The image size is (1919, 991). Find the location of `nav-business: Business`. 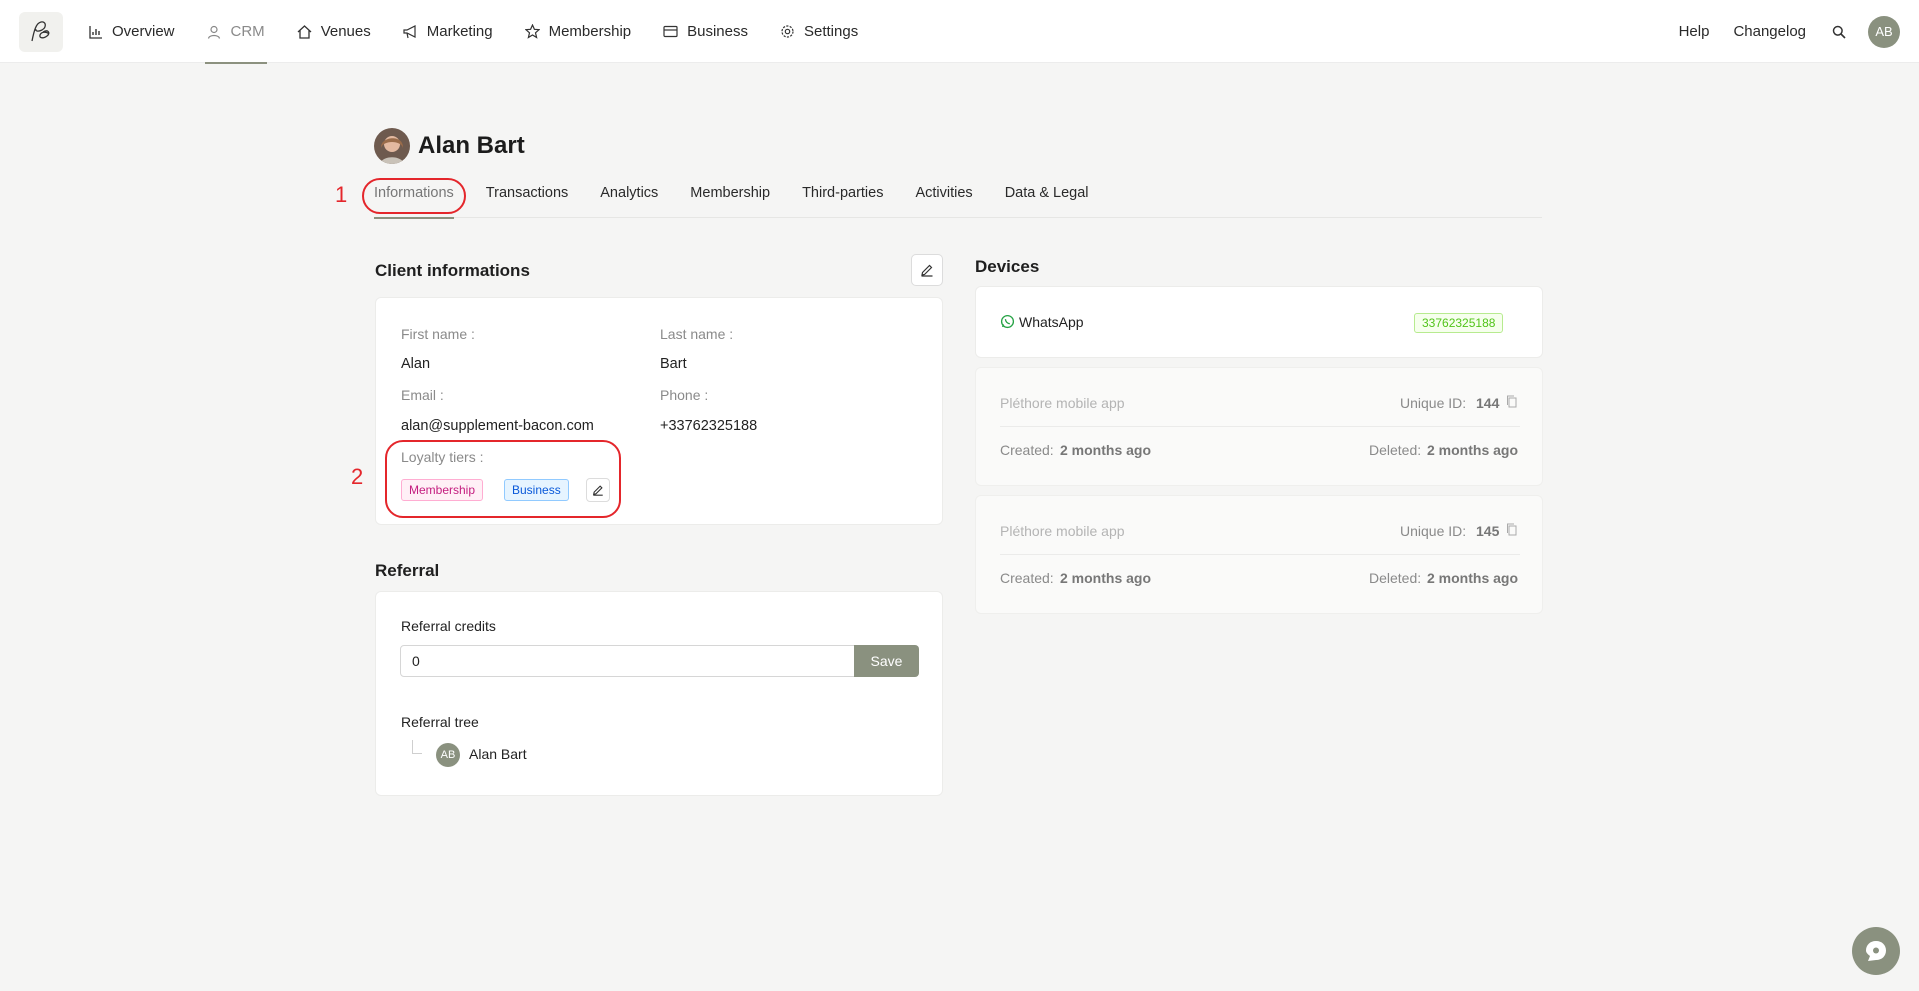

nav-business: Business is located at coordinates (705, 31).